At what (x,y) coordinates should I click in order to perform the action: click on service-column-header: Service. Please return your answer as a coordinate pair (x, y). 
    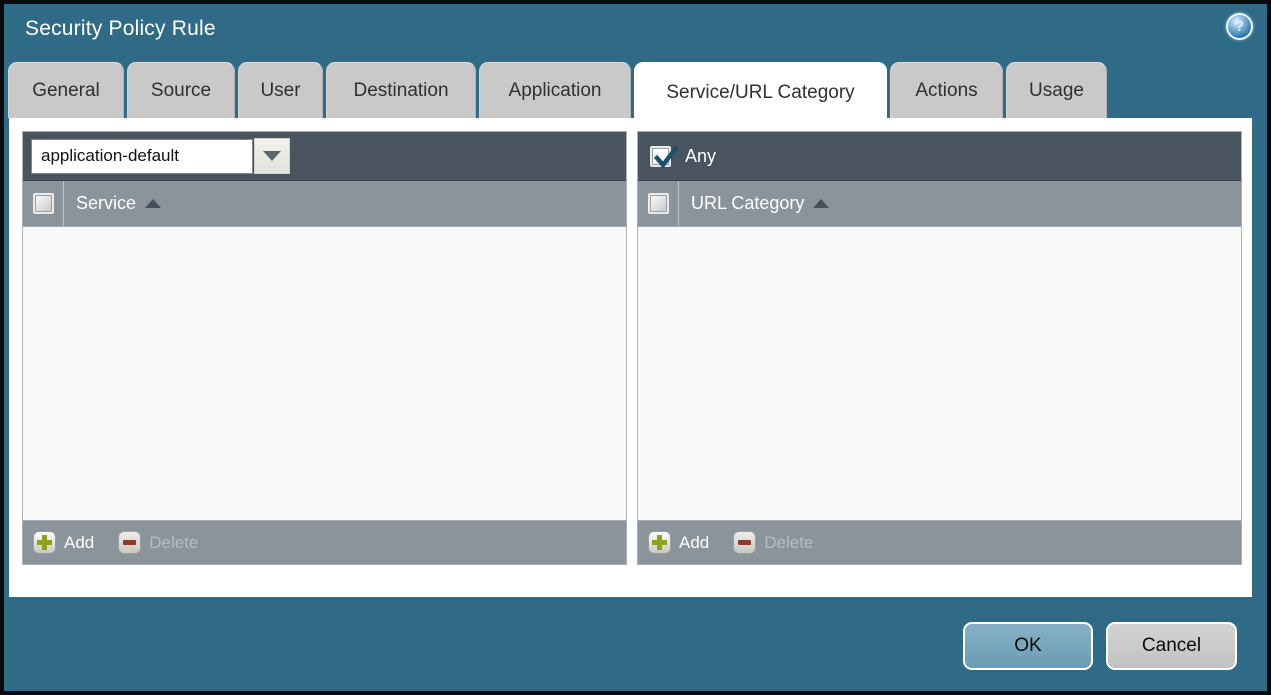
    Looking at the image, I should click on (113, 203).